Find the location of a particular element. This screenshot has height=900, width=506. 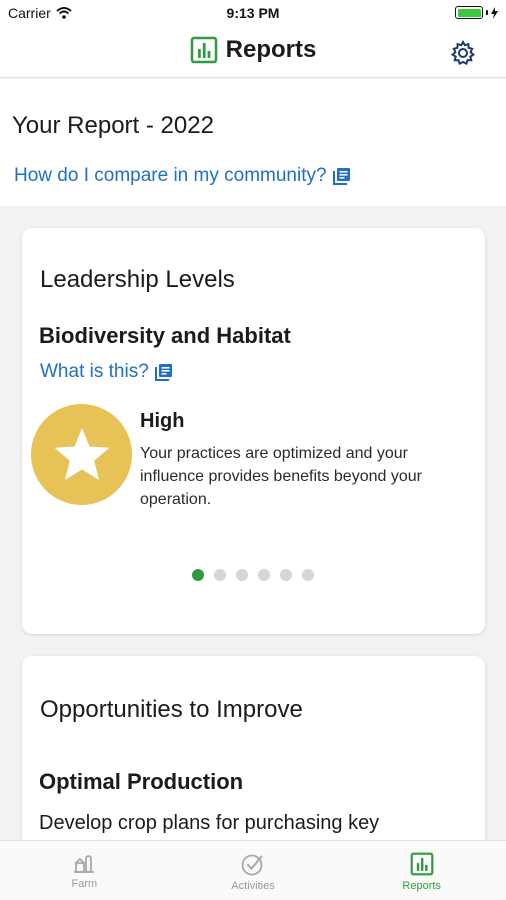

check-circle-icon is located at coordinates (252, 865).